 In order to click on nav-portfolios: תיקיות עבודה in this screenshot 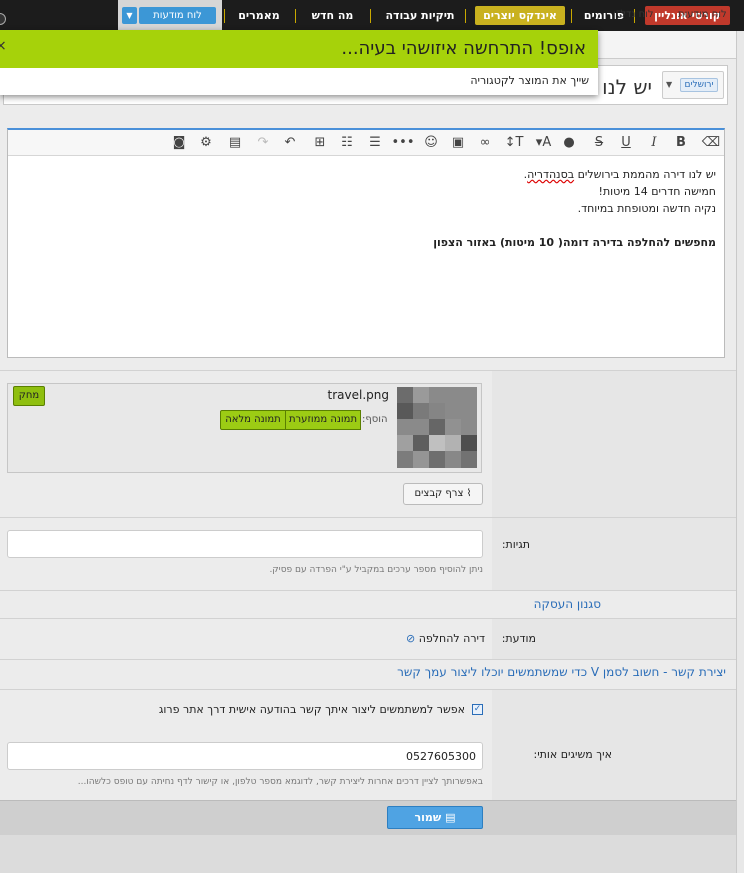, I will do `click(420, 15)`.